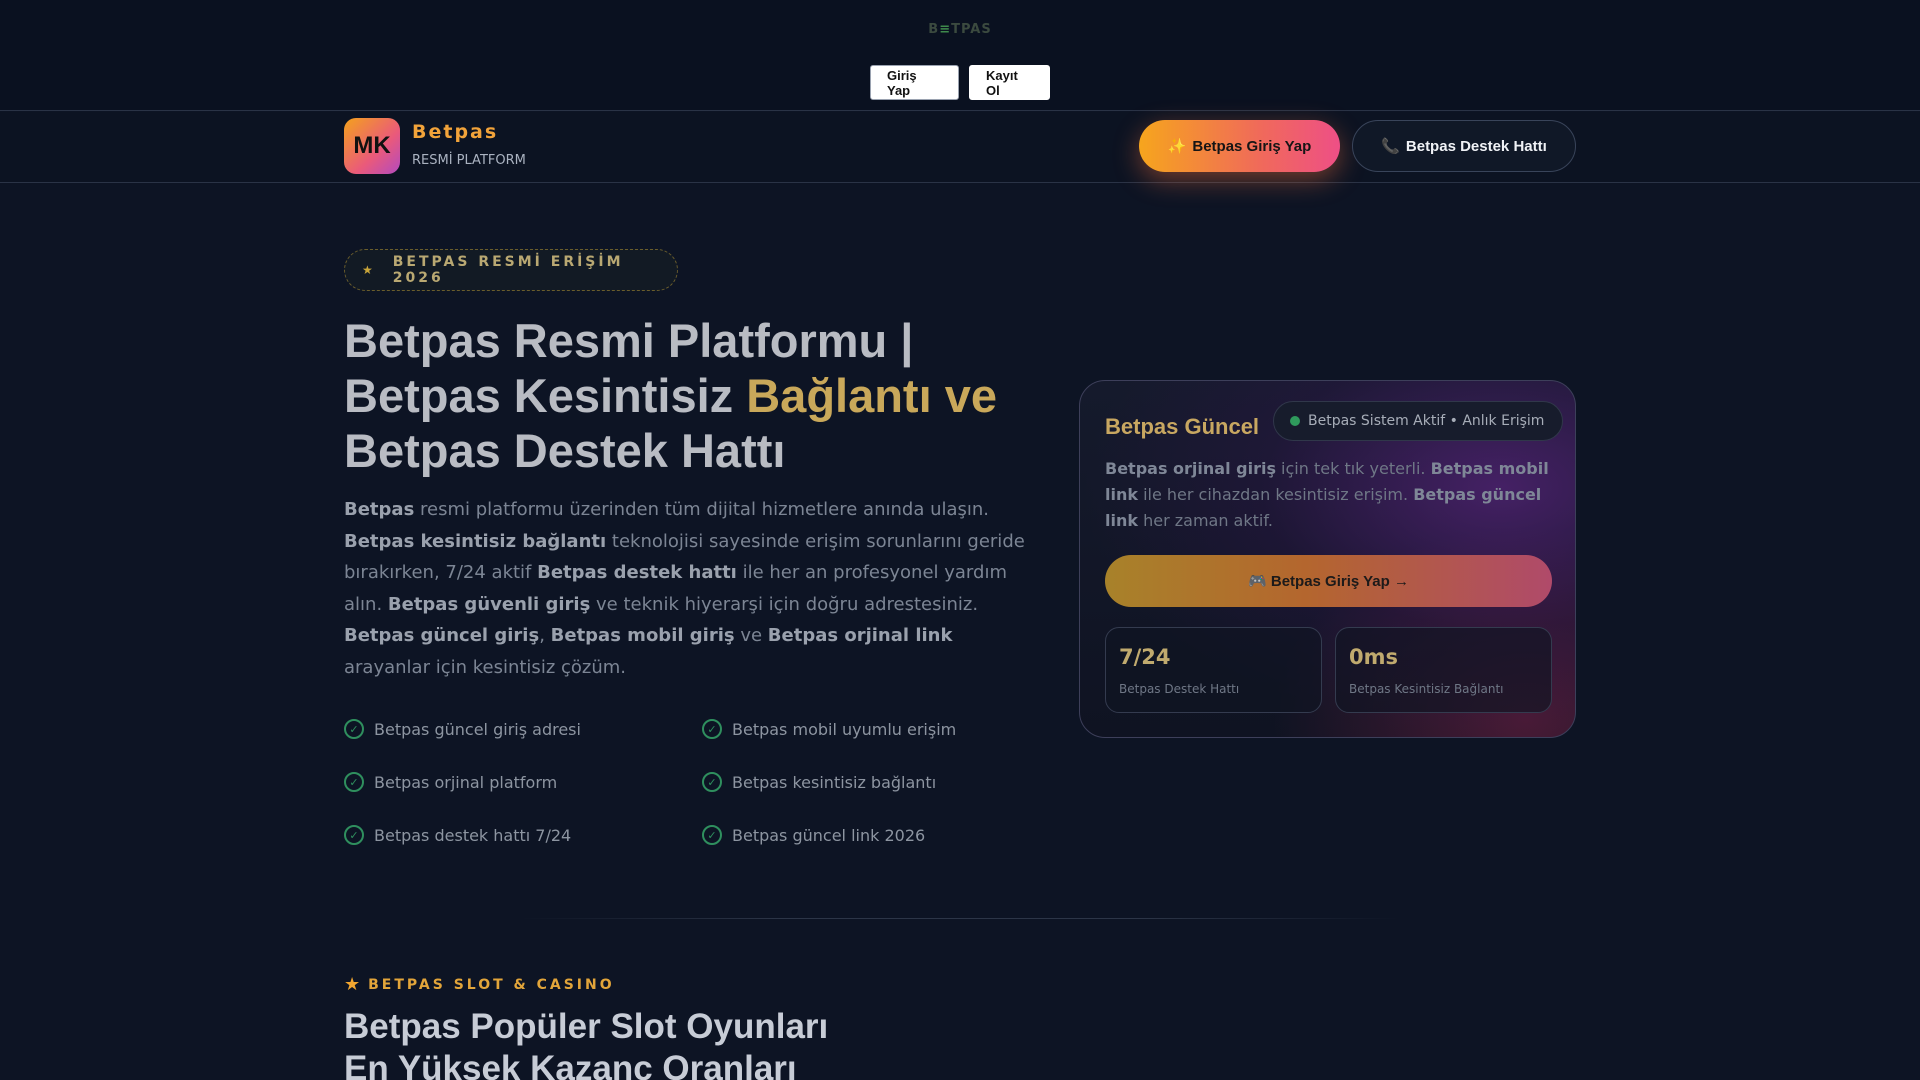 This screenshot has height=1080, width=1920. What do you see at coordinates (871, 395) in the screenshot?
I see `hero-title-line-2b: Bağlantı ve` at bounding box center [871, 395].